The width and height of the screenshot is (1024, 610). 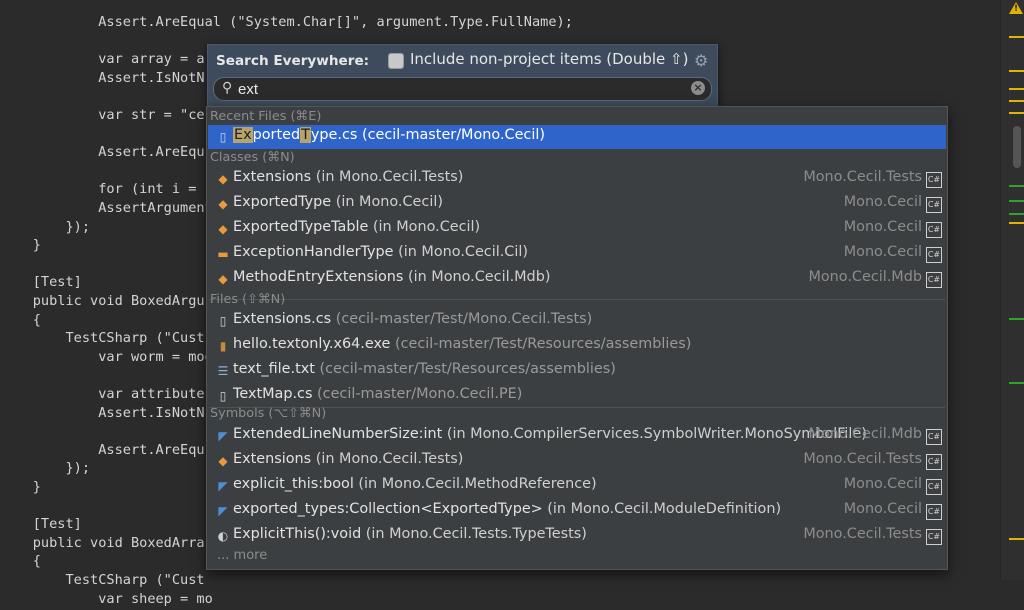 I want to click on result-location: (in Mono.Cecil.Tests), so click(x=387, y=177).